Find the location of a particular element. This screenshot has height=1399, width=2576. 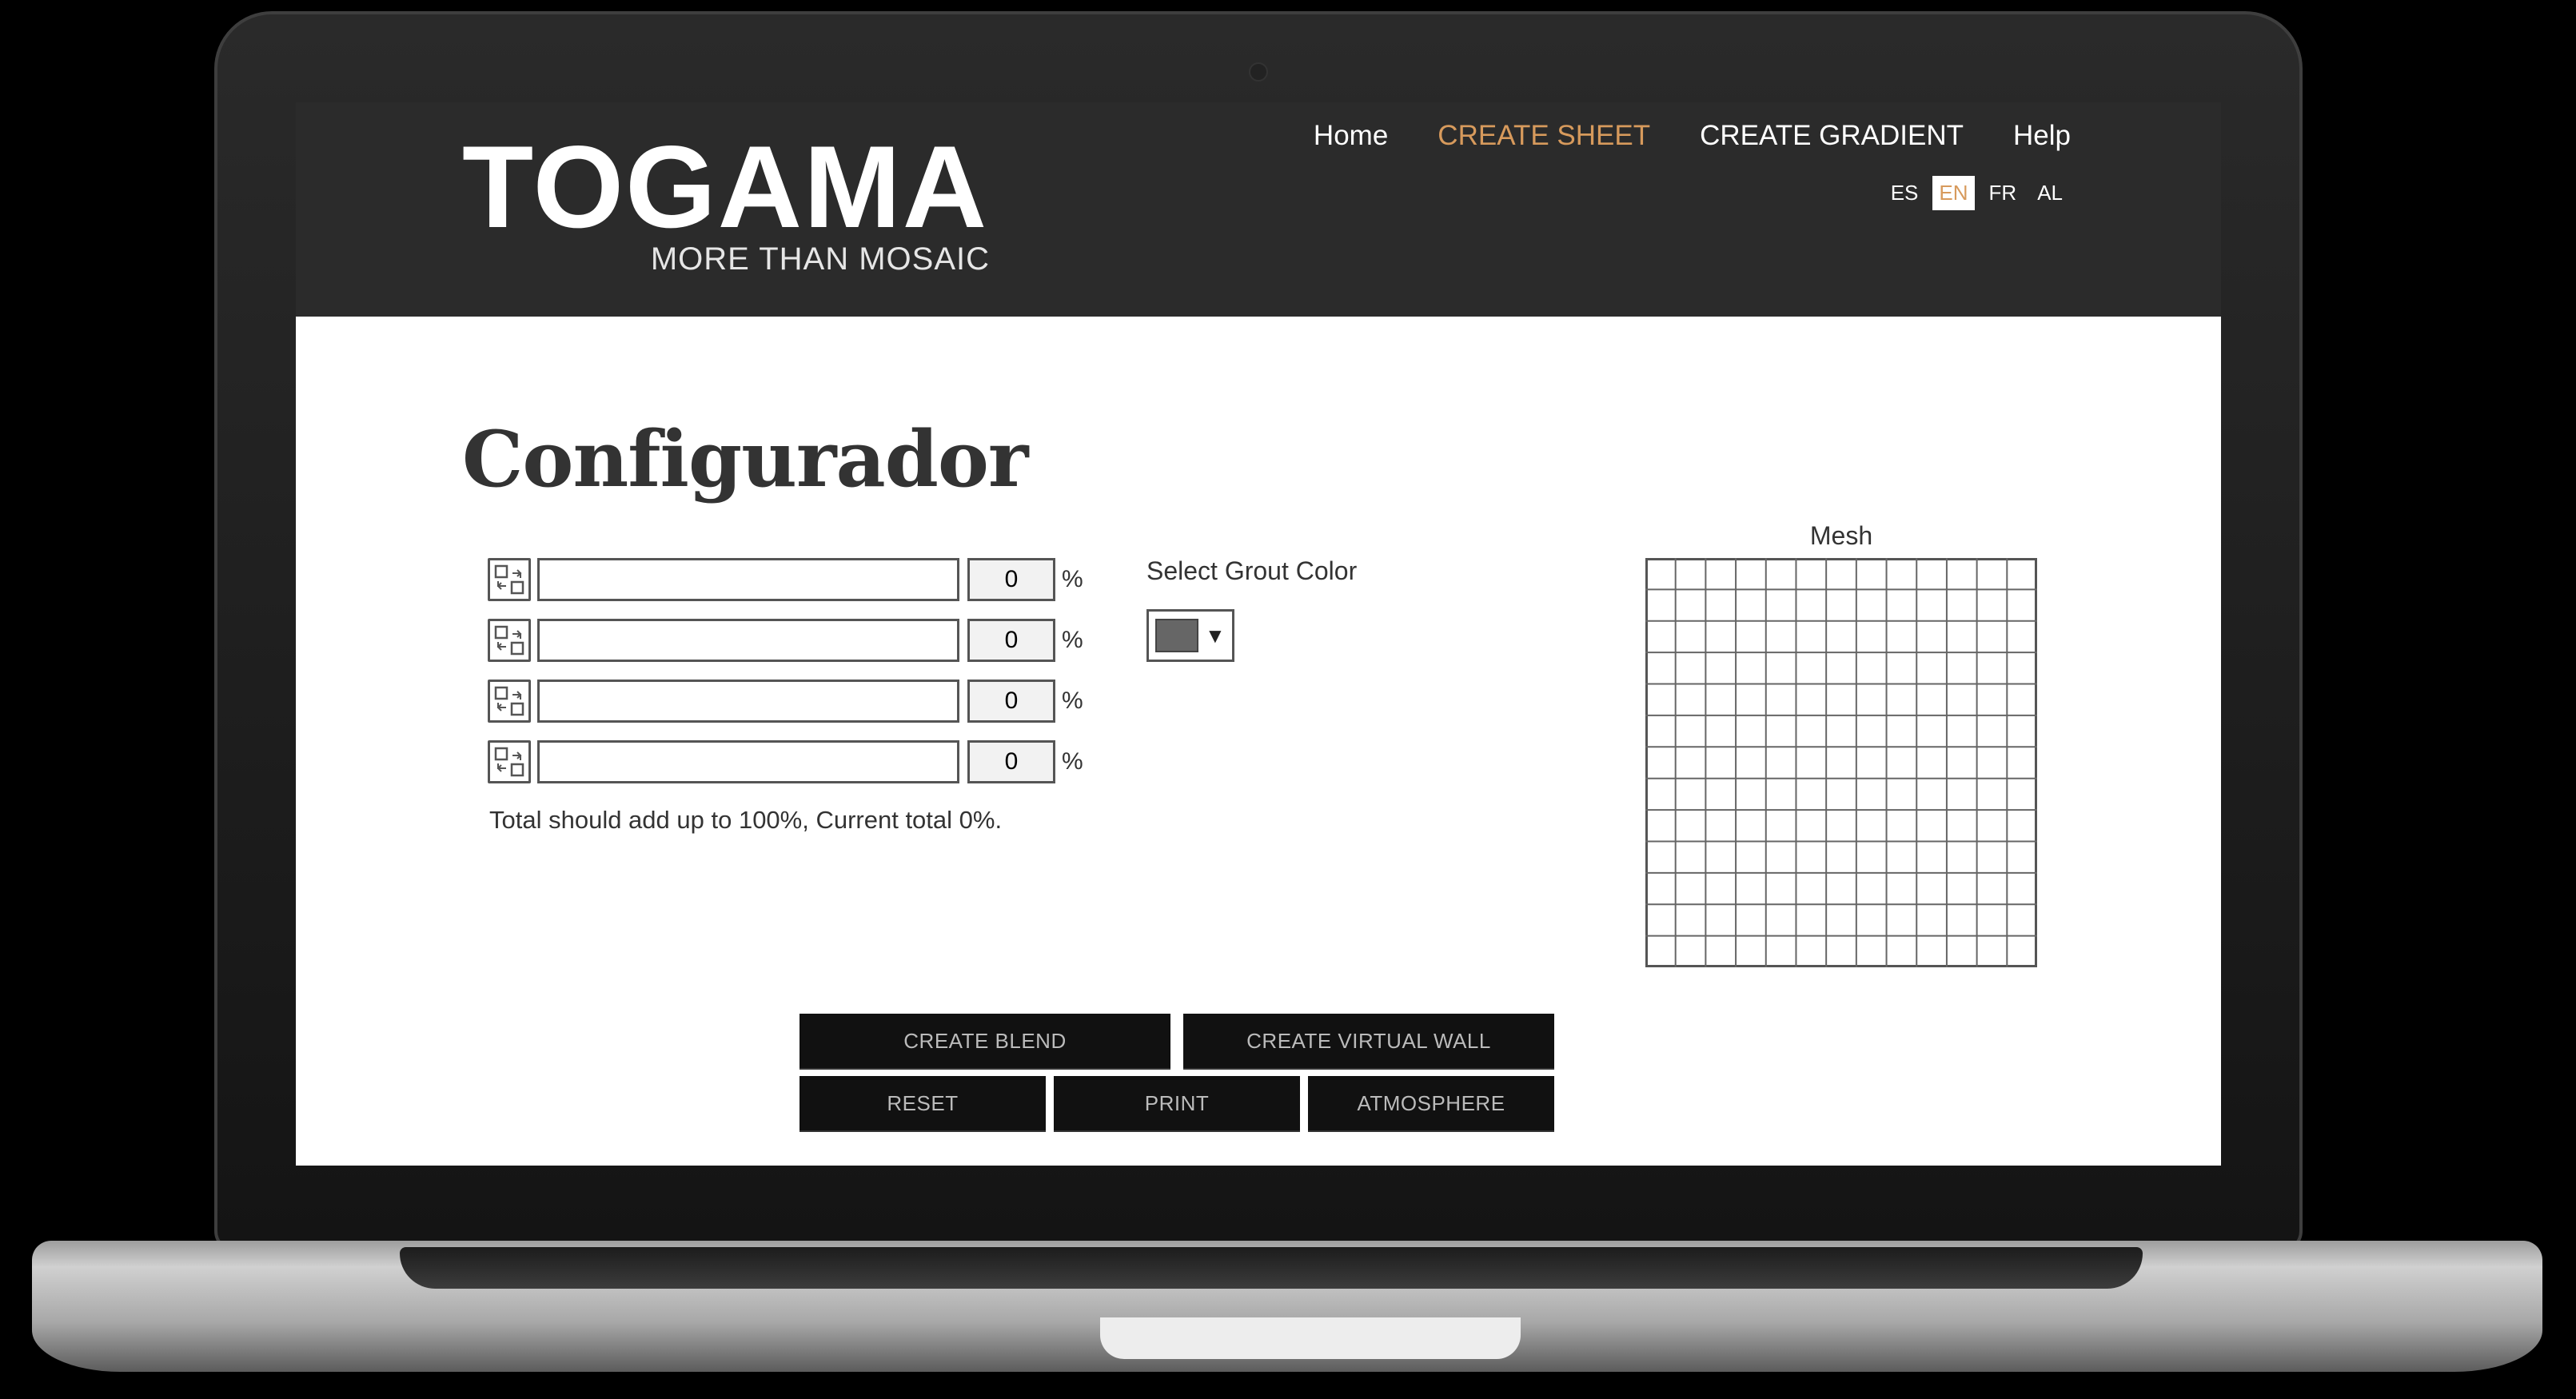

reset-button: RESET is located at coordinates (923, 1103).